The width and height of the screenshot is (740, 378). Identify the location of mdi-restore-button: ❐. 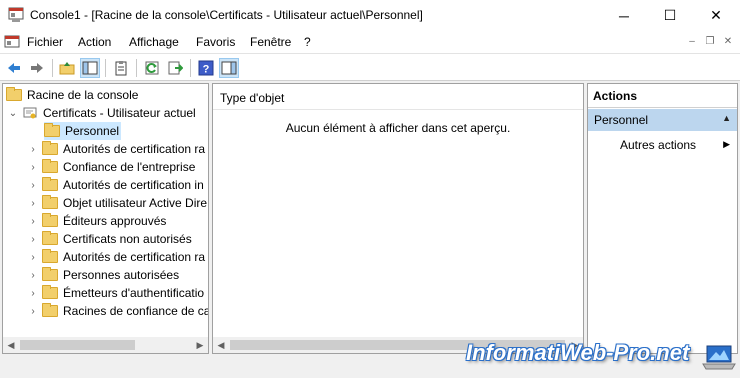
(710, 42).